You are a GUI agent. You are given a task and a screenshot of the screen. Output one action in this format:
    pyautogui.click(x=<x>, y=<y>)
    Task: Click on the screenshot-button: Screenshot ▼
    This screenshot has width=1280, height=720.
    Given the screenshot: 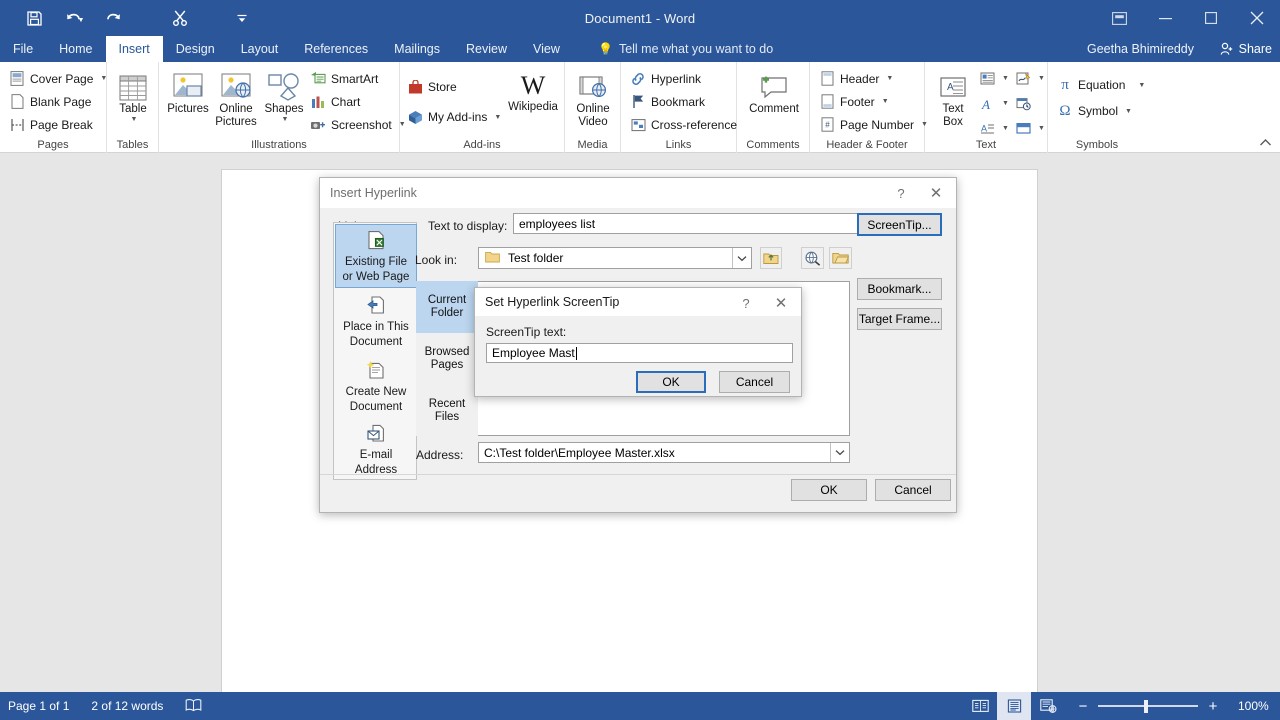 What is the action you would take?
    pyautogui.click(x=358, y=124)
    